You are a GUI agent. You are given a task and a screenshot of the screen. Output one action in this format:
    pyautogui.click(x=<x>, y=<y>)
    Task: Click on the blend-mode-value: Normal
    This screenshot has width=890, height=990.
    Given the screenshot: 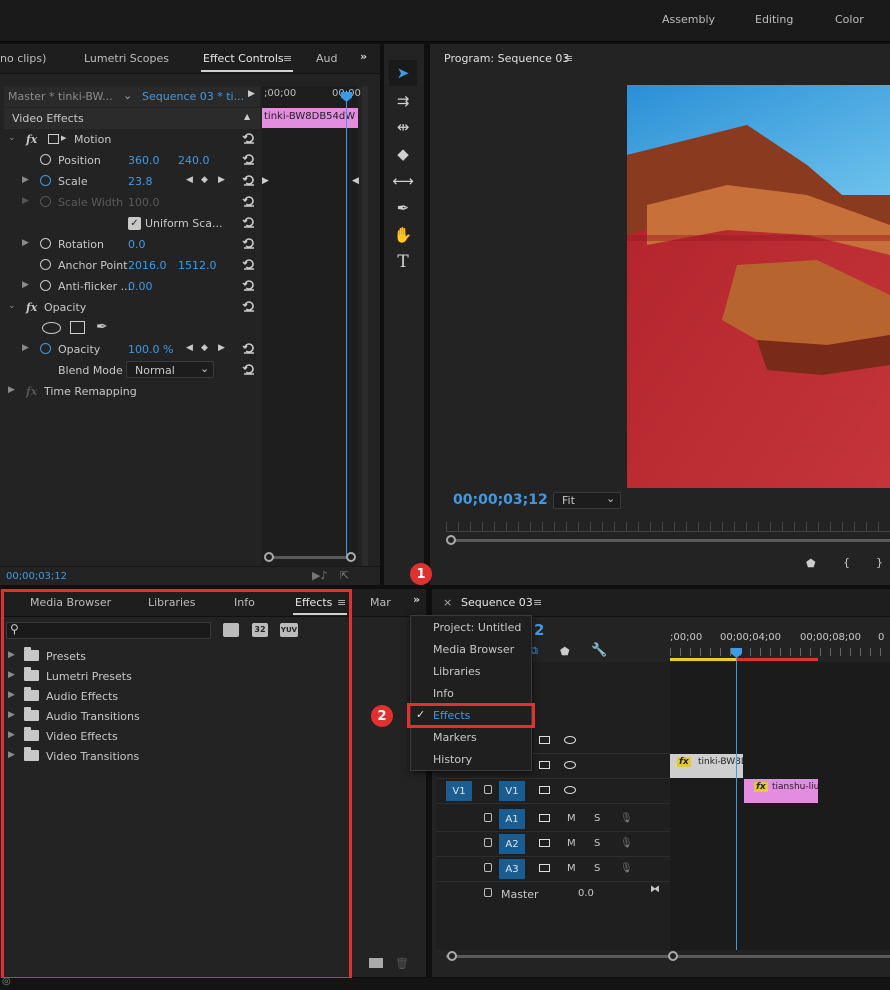 What is the action you would take?
    pyautogui.click(x=155, y=370)
    